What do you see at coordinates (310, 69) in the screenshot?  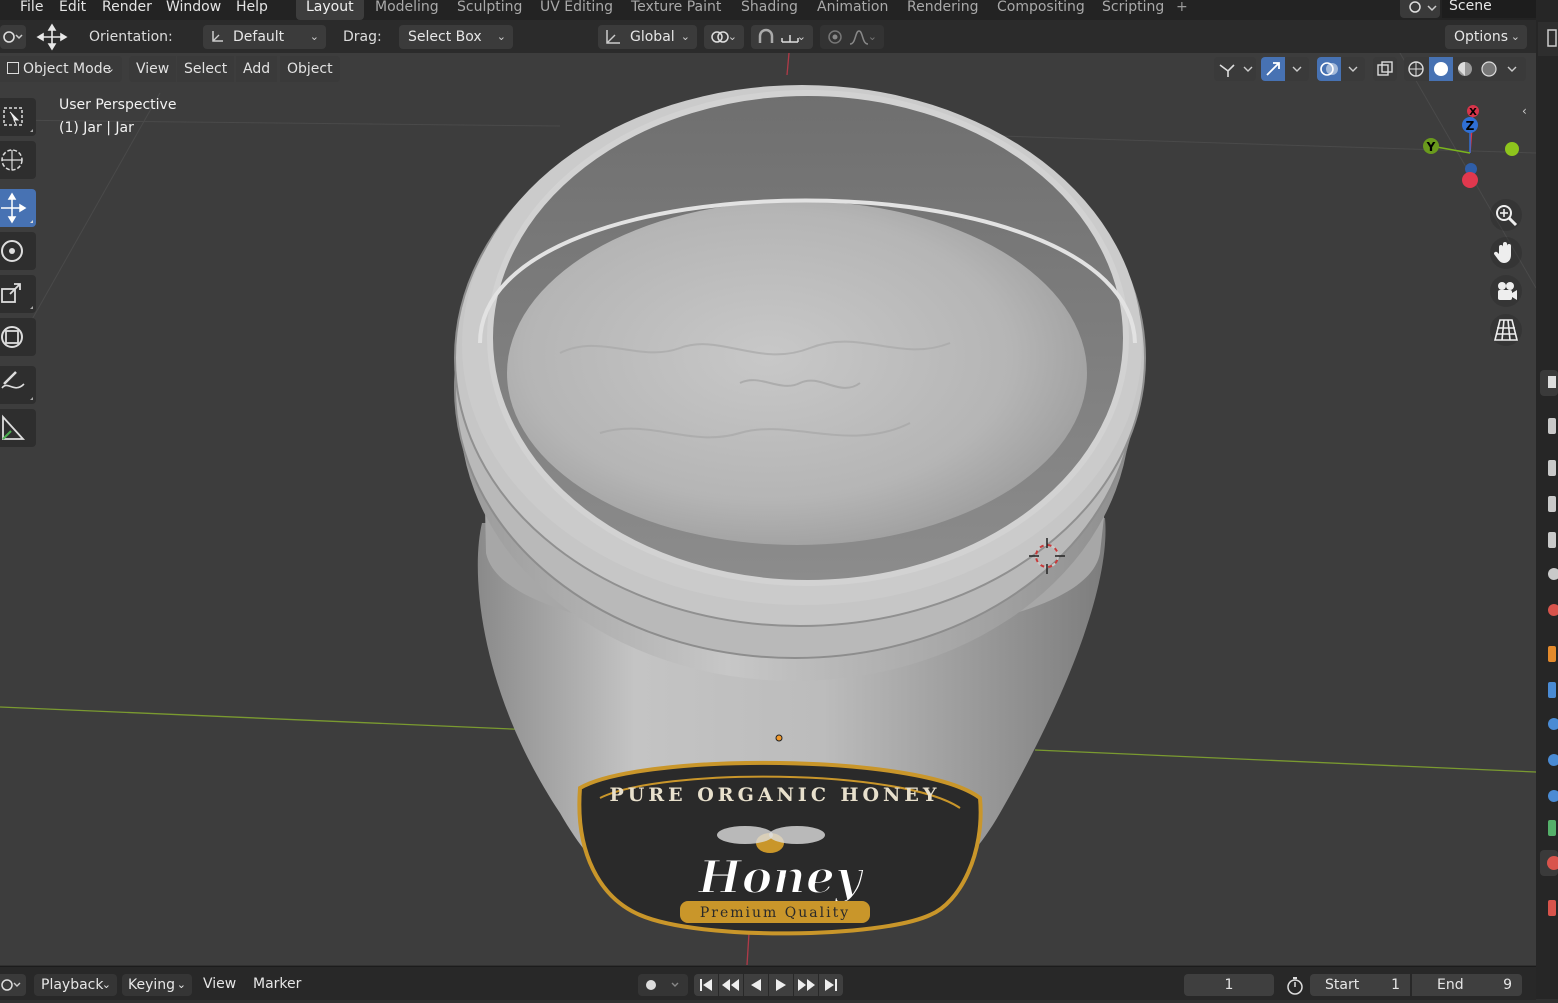 I see `object-menu: Object` at bounding box center [310, 69].